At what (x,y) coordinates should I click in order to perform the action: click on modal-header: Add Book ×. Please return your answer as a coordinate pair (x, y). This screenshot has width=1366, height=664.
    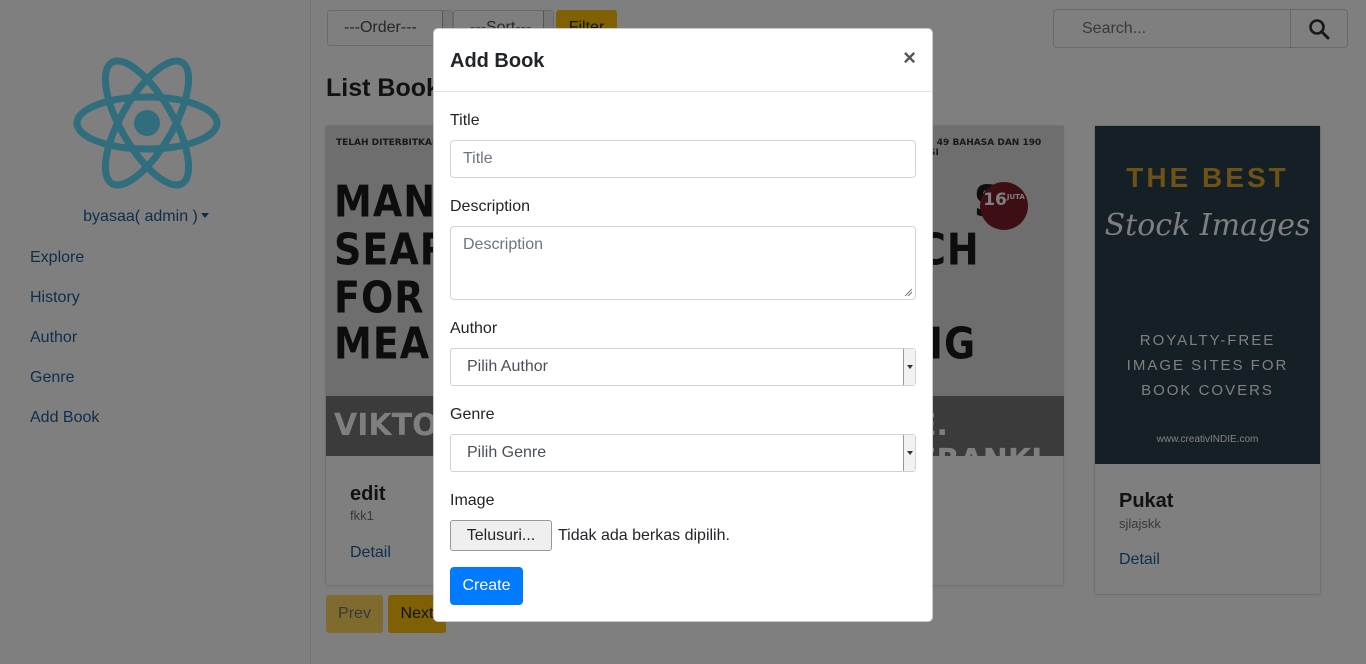
    Looking at the image, I should click on (683, 60).